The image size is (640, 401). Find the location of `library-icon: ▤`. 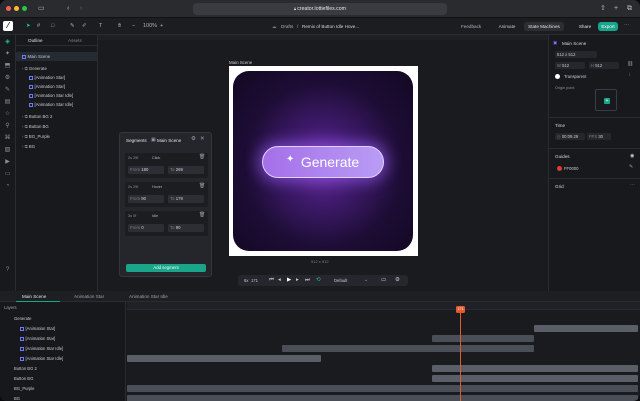

library-icon: ▤ is located at coordinates (7, 102).